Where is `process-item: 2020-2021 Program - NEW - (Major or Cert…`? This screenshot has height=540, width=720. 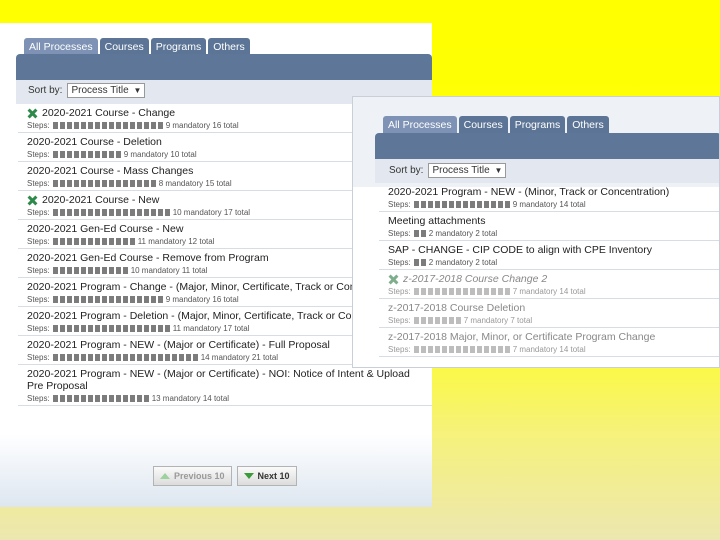
process-item: 2020-2021 Program - NEW - (Major or Cert… is located at coordinates (225, 385).